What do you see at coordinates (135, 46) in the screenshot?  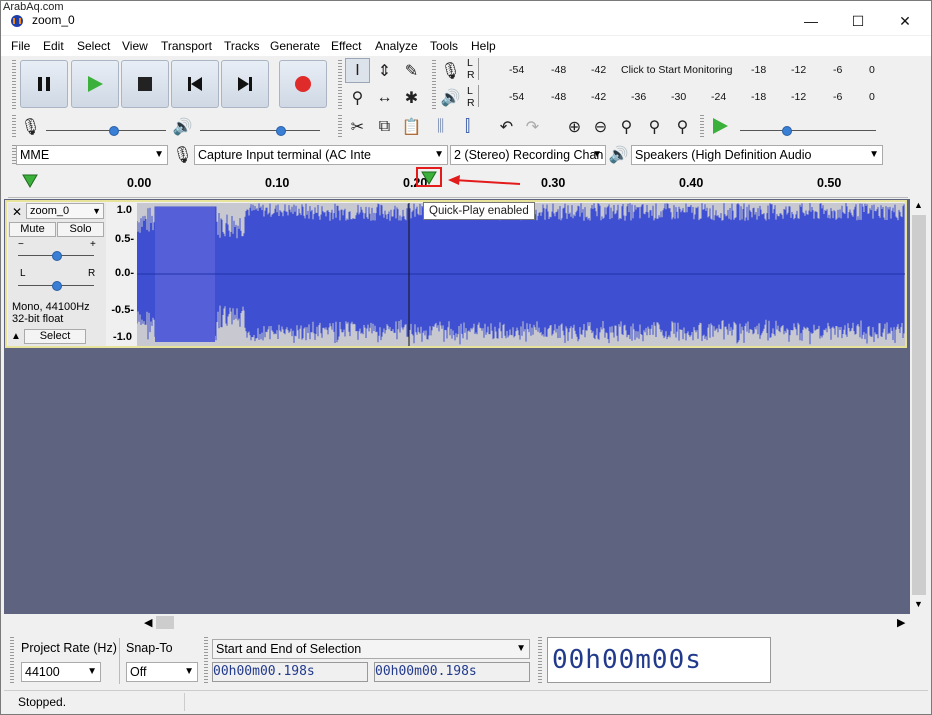 I see `menu-view: View` at bounding box center [135, 46].